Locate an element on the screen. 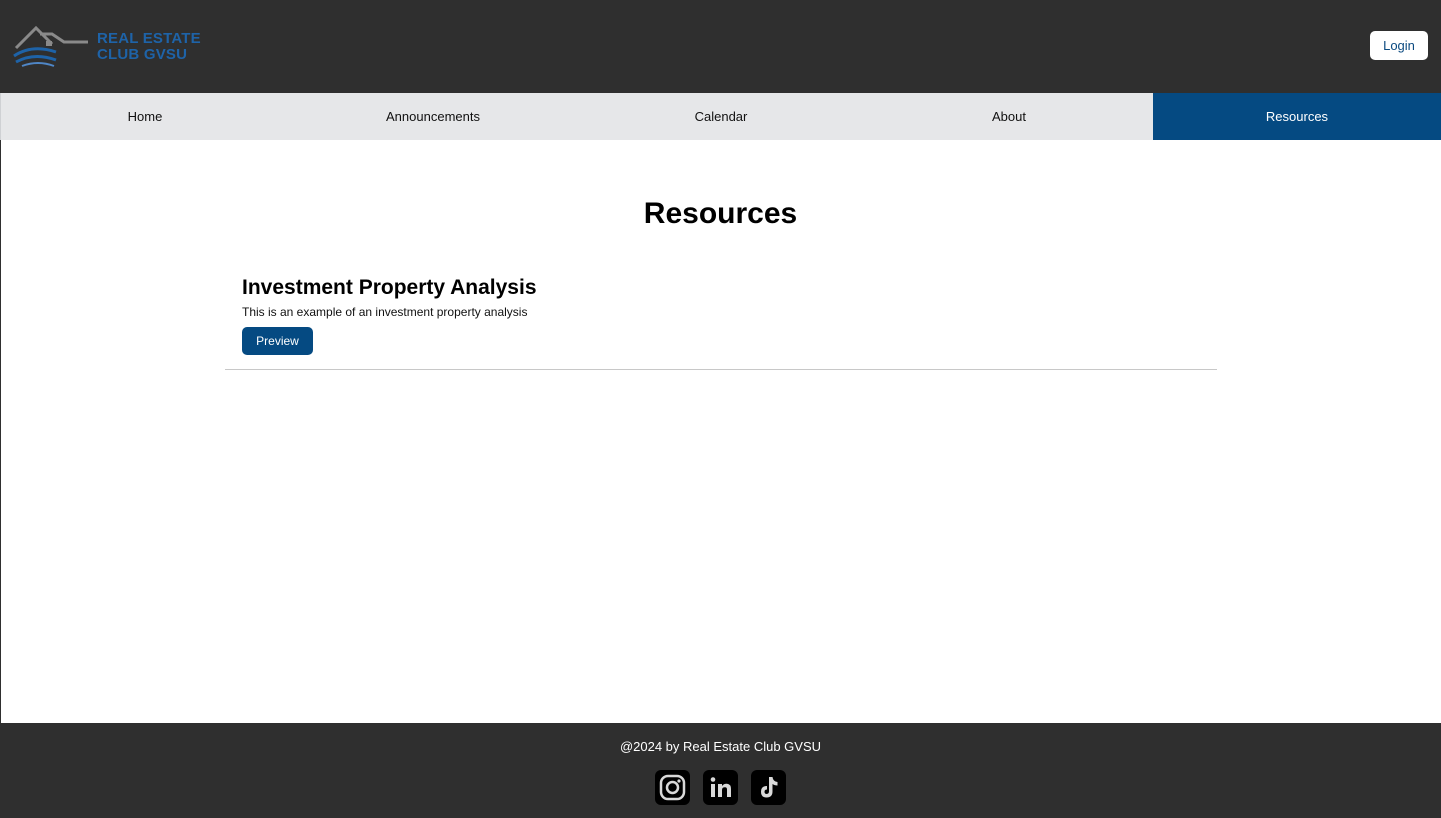 The height and width of the screenshot is (818, 1441). copyright-text: @2024 by Real Estate Club GVSU is located at coordinates (720, 746).